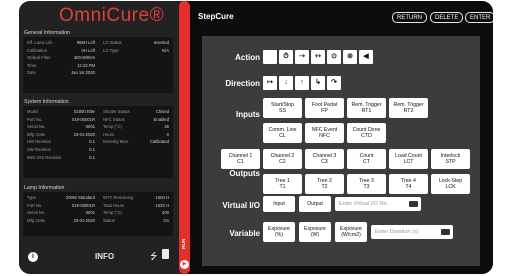  What do you see at coordinates (36, 134) in the screenshot?
I see `system-info-cell: Mfg. Date` at bounding box center [36, 134].